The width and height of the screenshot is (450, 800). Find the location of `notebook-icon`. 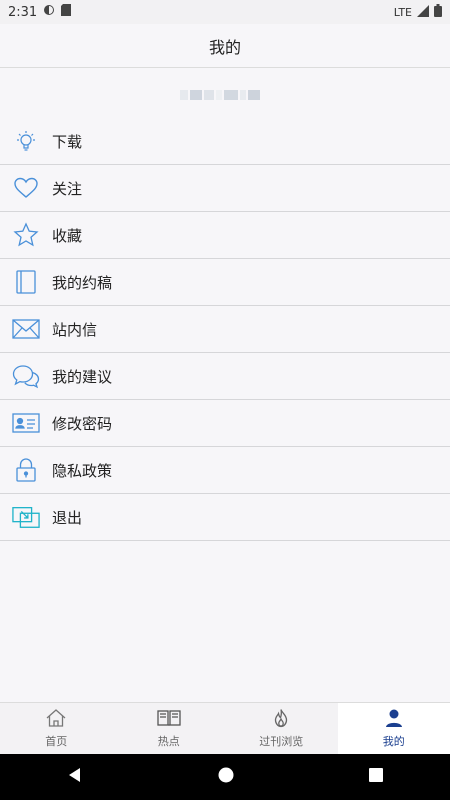

notebook-icon is located at coordinates (26, 282).